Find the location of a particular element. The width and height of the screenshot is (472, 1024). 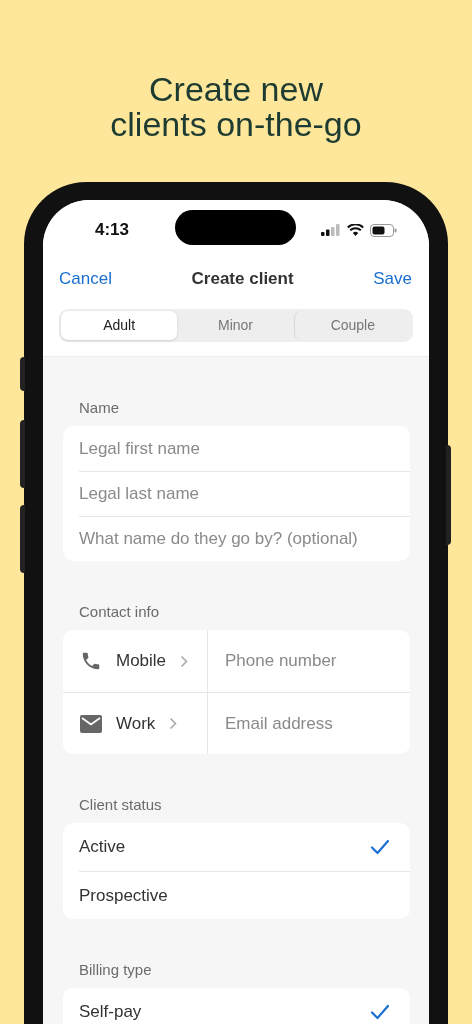

type-selector: Mobile is located at coordinates (152, 661).